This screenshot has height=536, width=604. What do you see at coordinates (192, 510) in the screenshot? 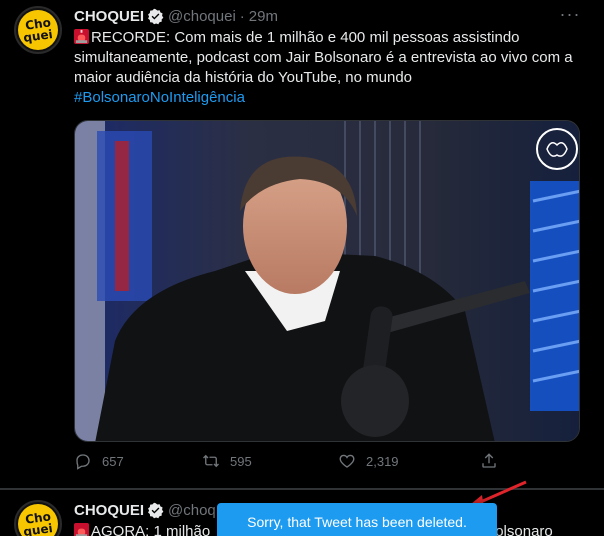
I see `author-handle: @choq` at bounding box center [192, 510].